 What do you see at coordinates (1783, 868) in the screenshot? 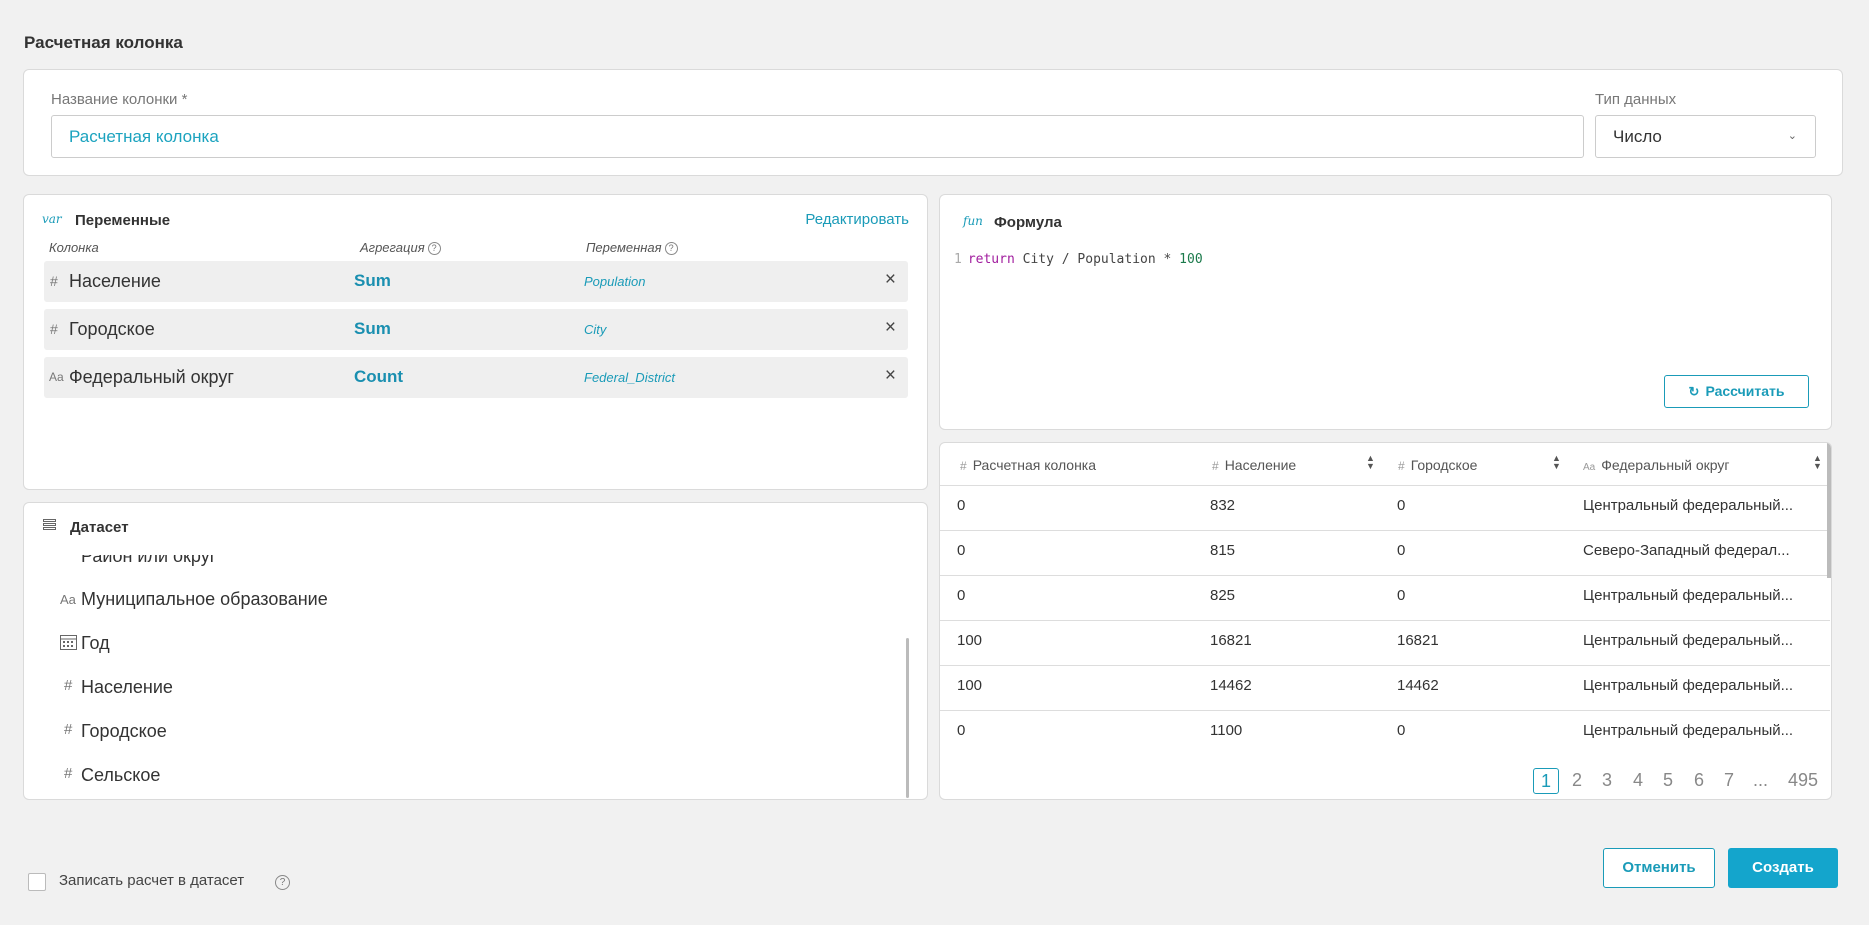
I see `create-button: Создать` at bounding box center [1783, 868].